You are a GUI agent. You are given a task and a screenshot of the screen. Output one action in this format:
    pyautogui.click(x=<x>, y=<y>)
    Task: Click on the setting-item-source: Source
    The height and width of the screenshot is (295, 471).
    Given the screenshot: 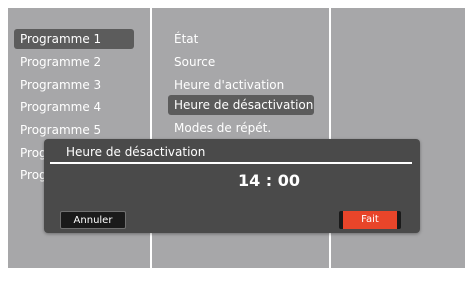 What is the action you would take?
    pyautogui.click(x=241, y=62)
    